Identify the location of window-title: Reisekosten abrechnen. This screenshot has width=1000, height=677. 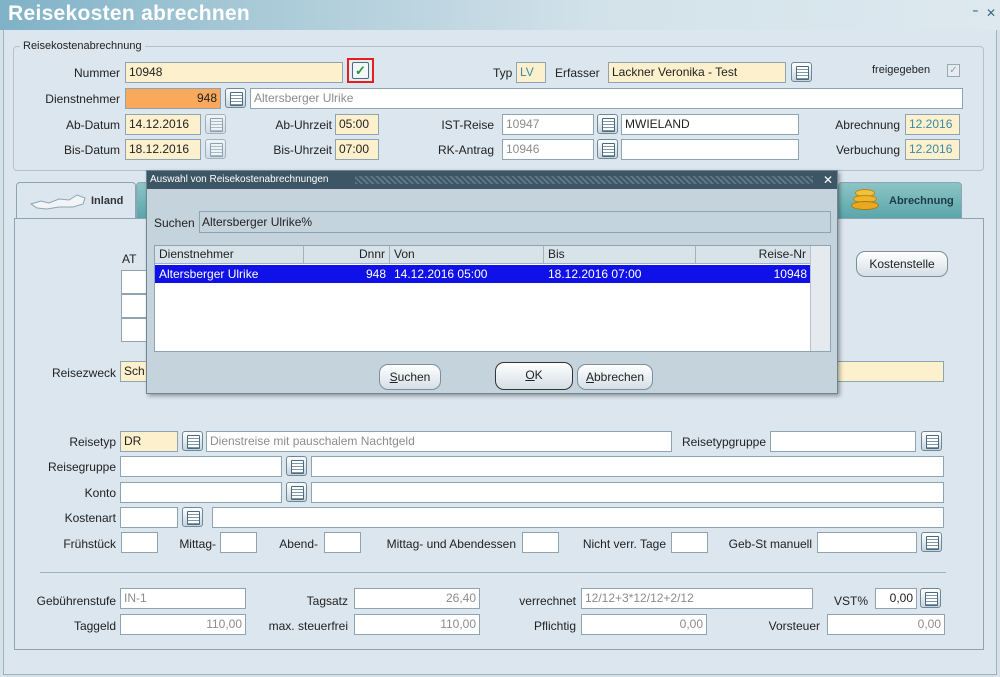
(129, 13).